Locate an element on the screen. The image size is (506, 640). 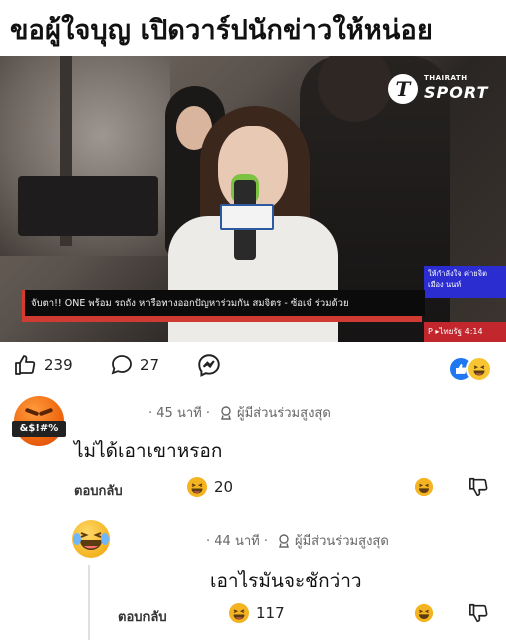
post-title: ขอผู้ใจบุญ เปิดวาร์ปนักข่าวให้หน่อย is located at coordinates (221, 30).